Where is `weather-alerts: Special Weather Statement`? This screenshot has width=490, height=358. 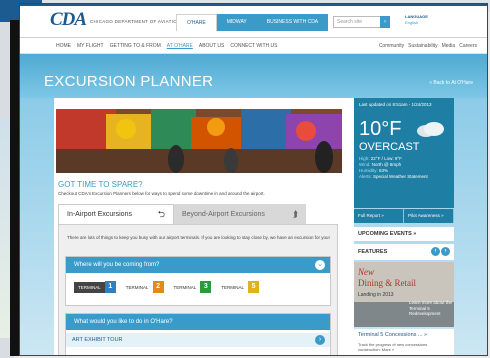 weather-alerts: Special Weather Statement is located at coordinates (400, 176).